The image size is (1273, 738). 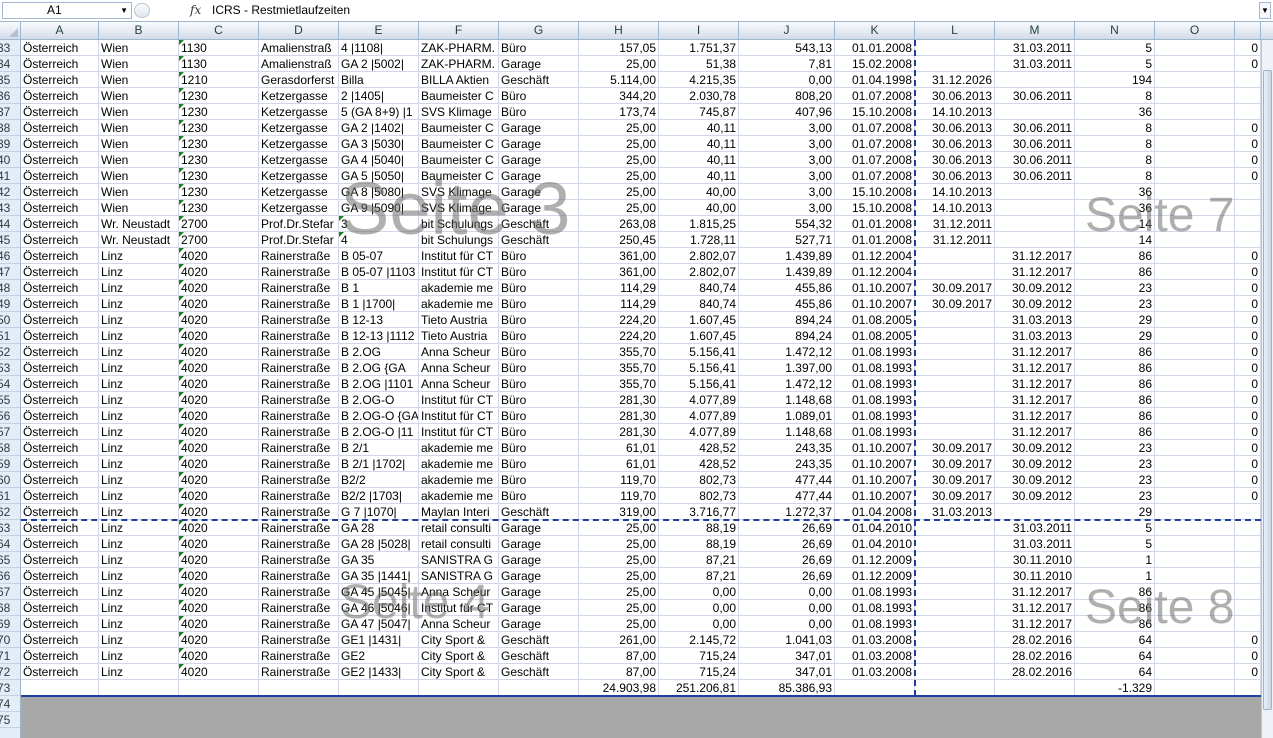 What do you see at coordinates (619, 160) in the screenshot?
I see `cell-h: 25,00` at bounding box center [619, 160].